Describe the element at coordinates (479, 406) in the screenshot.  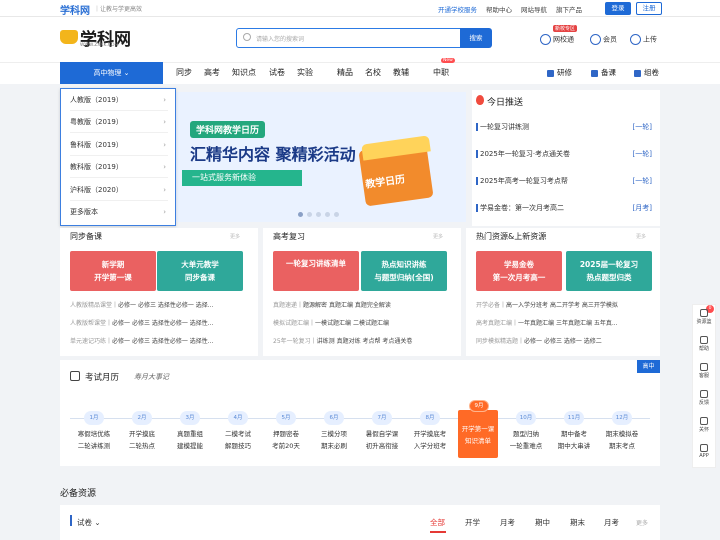
I see `current-month-pill: 9月` at that location.